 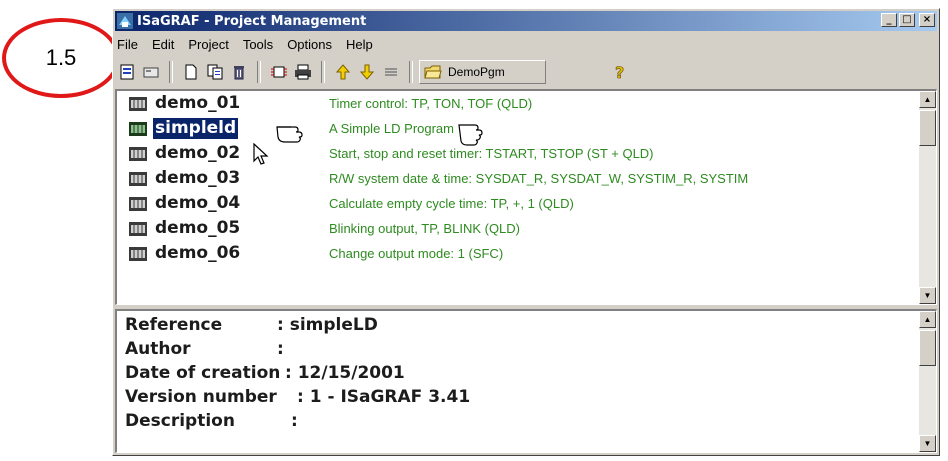 What do you see at coordinates (180, 421) in the screenshot?
I see `description-label: Description` at bounding box center [180, 421].